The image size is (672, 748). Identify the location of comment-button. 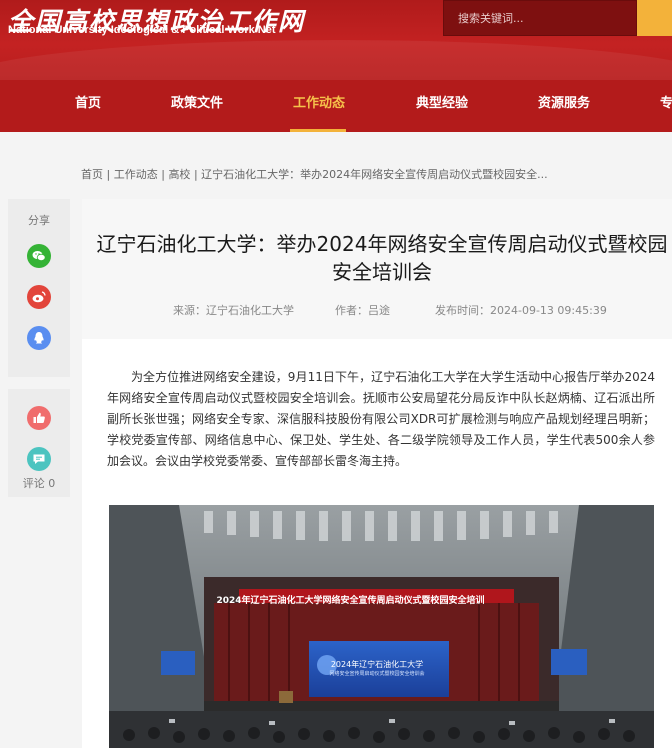
(39, 459).